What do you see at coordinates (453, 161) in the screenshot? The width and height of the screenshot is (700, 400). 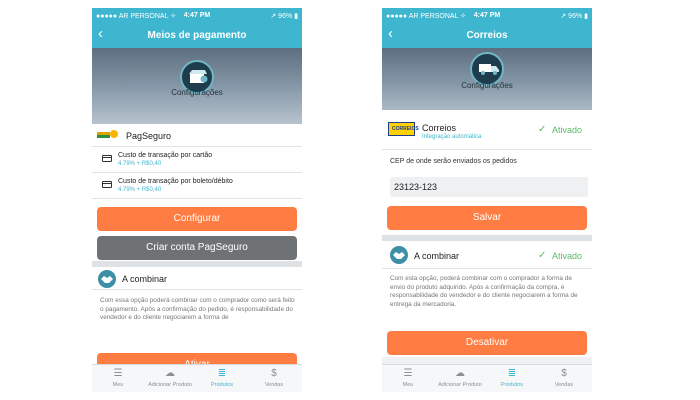 I see `cep-label: CEP de onde serão enviados os pedidos` at bounding box center [453, 161].